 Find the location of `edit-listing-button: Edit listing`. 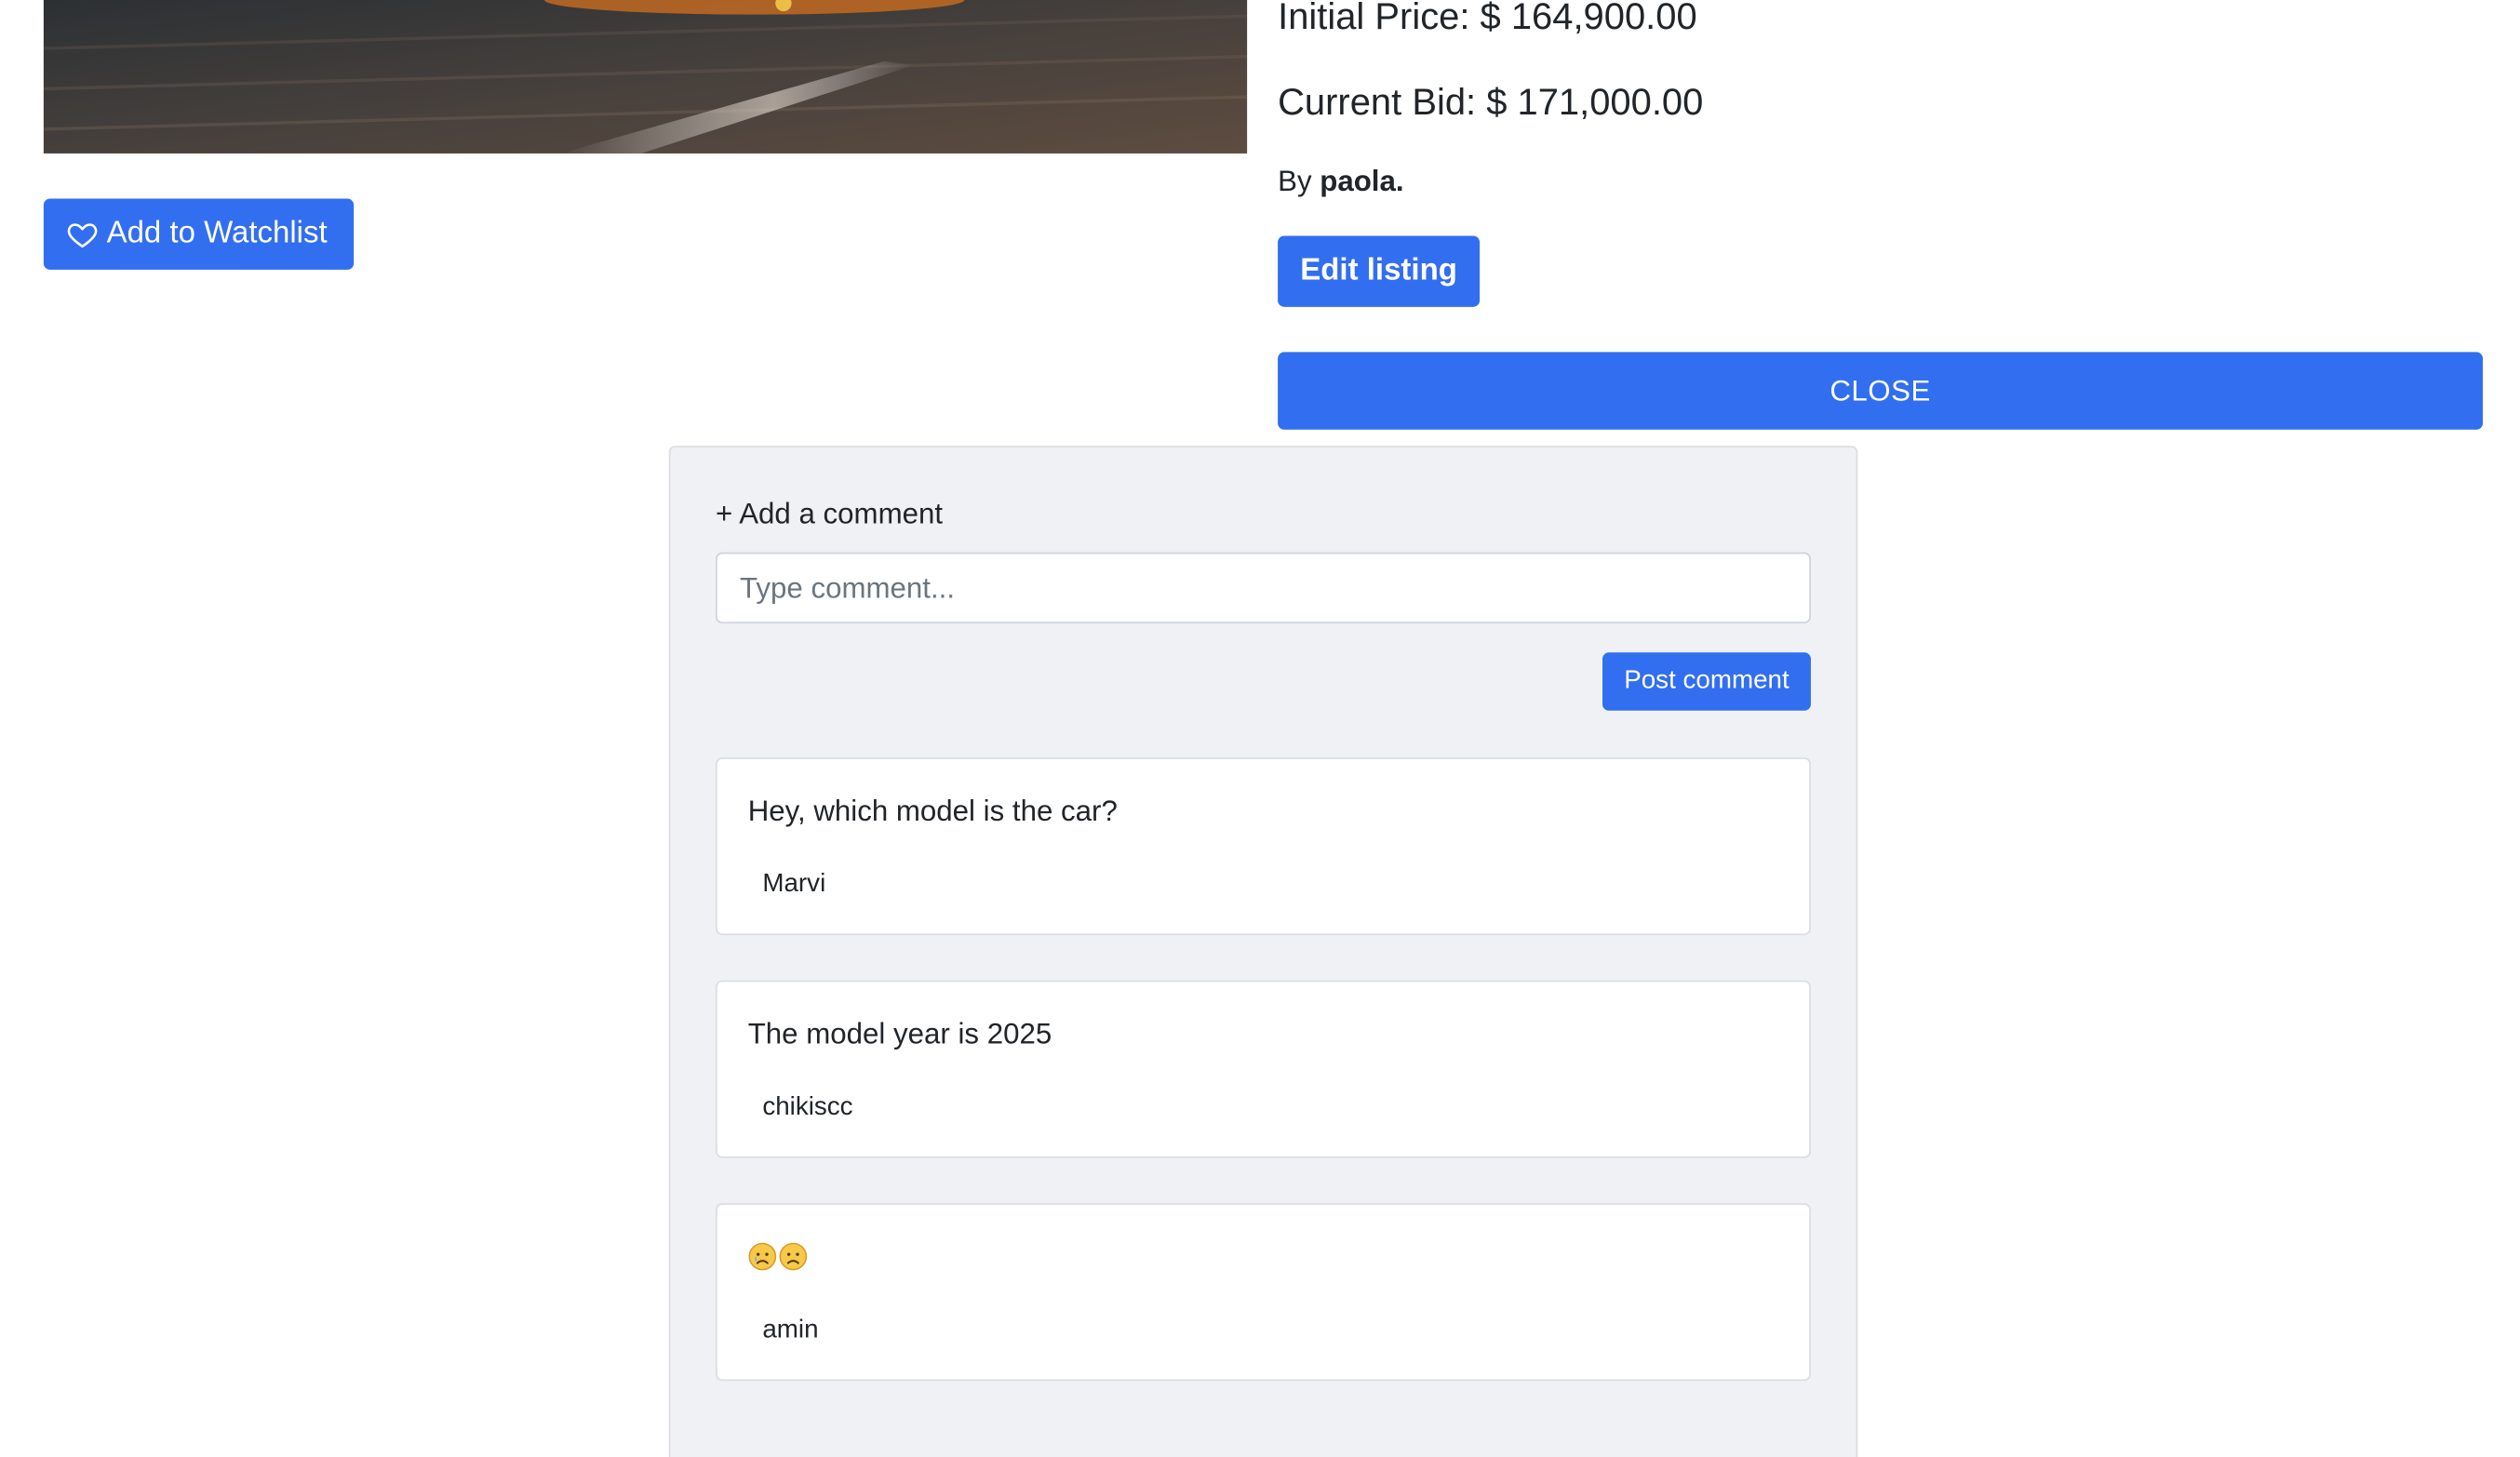

edit-listing-button: Edit listing is located at coordinates (1379, 271).